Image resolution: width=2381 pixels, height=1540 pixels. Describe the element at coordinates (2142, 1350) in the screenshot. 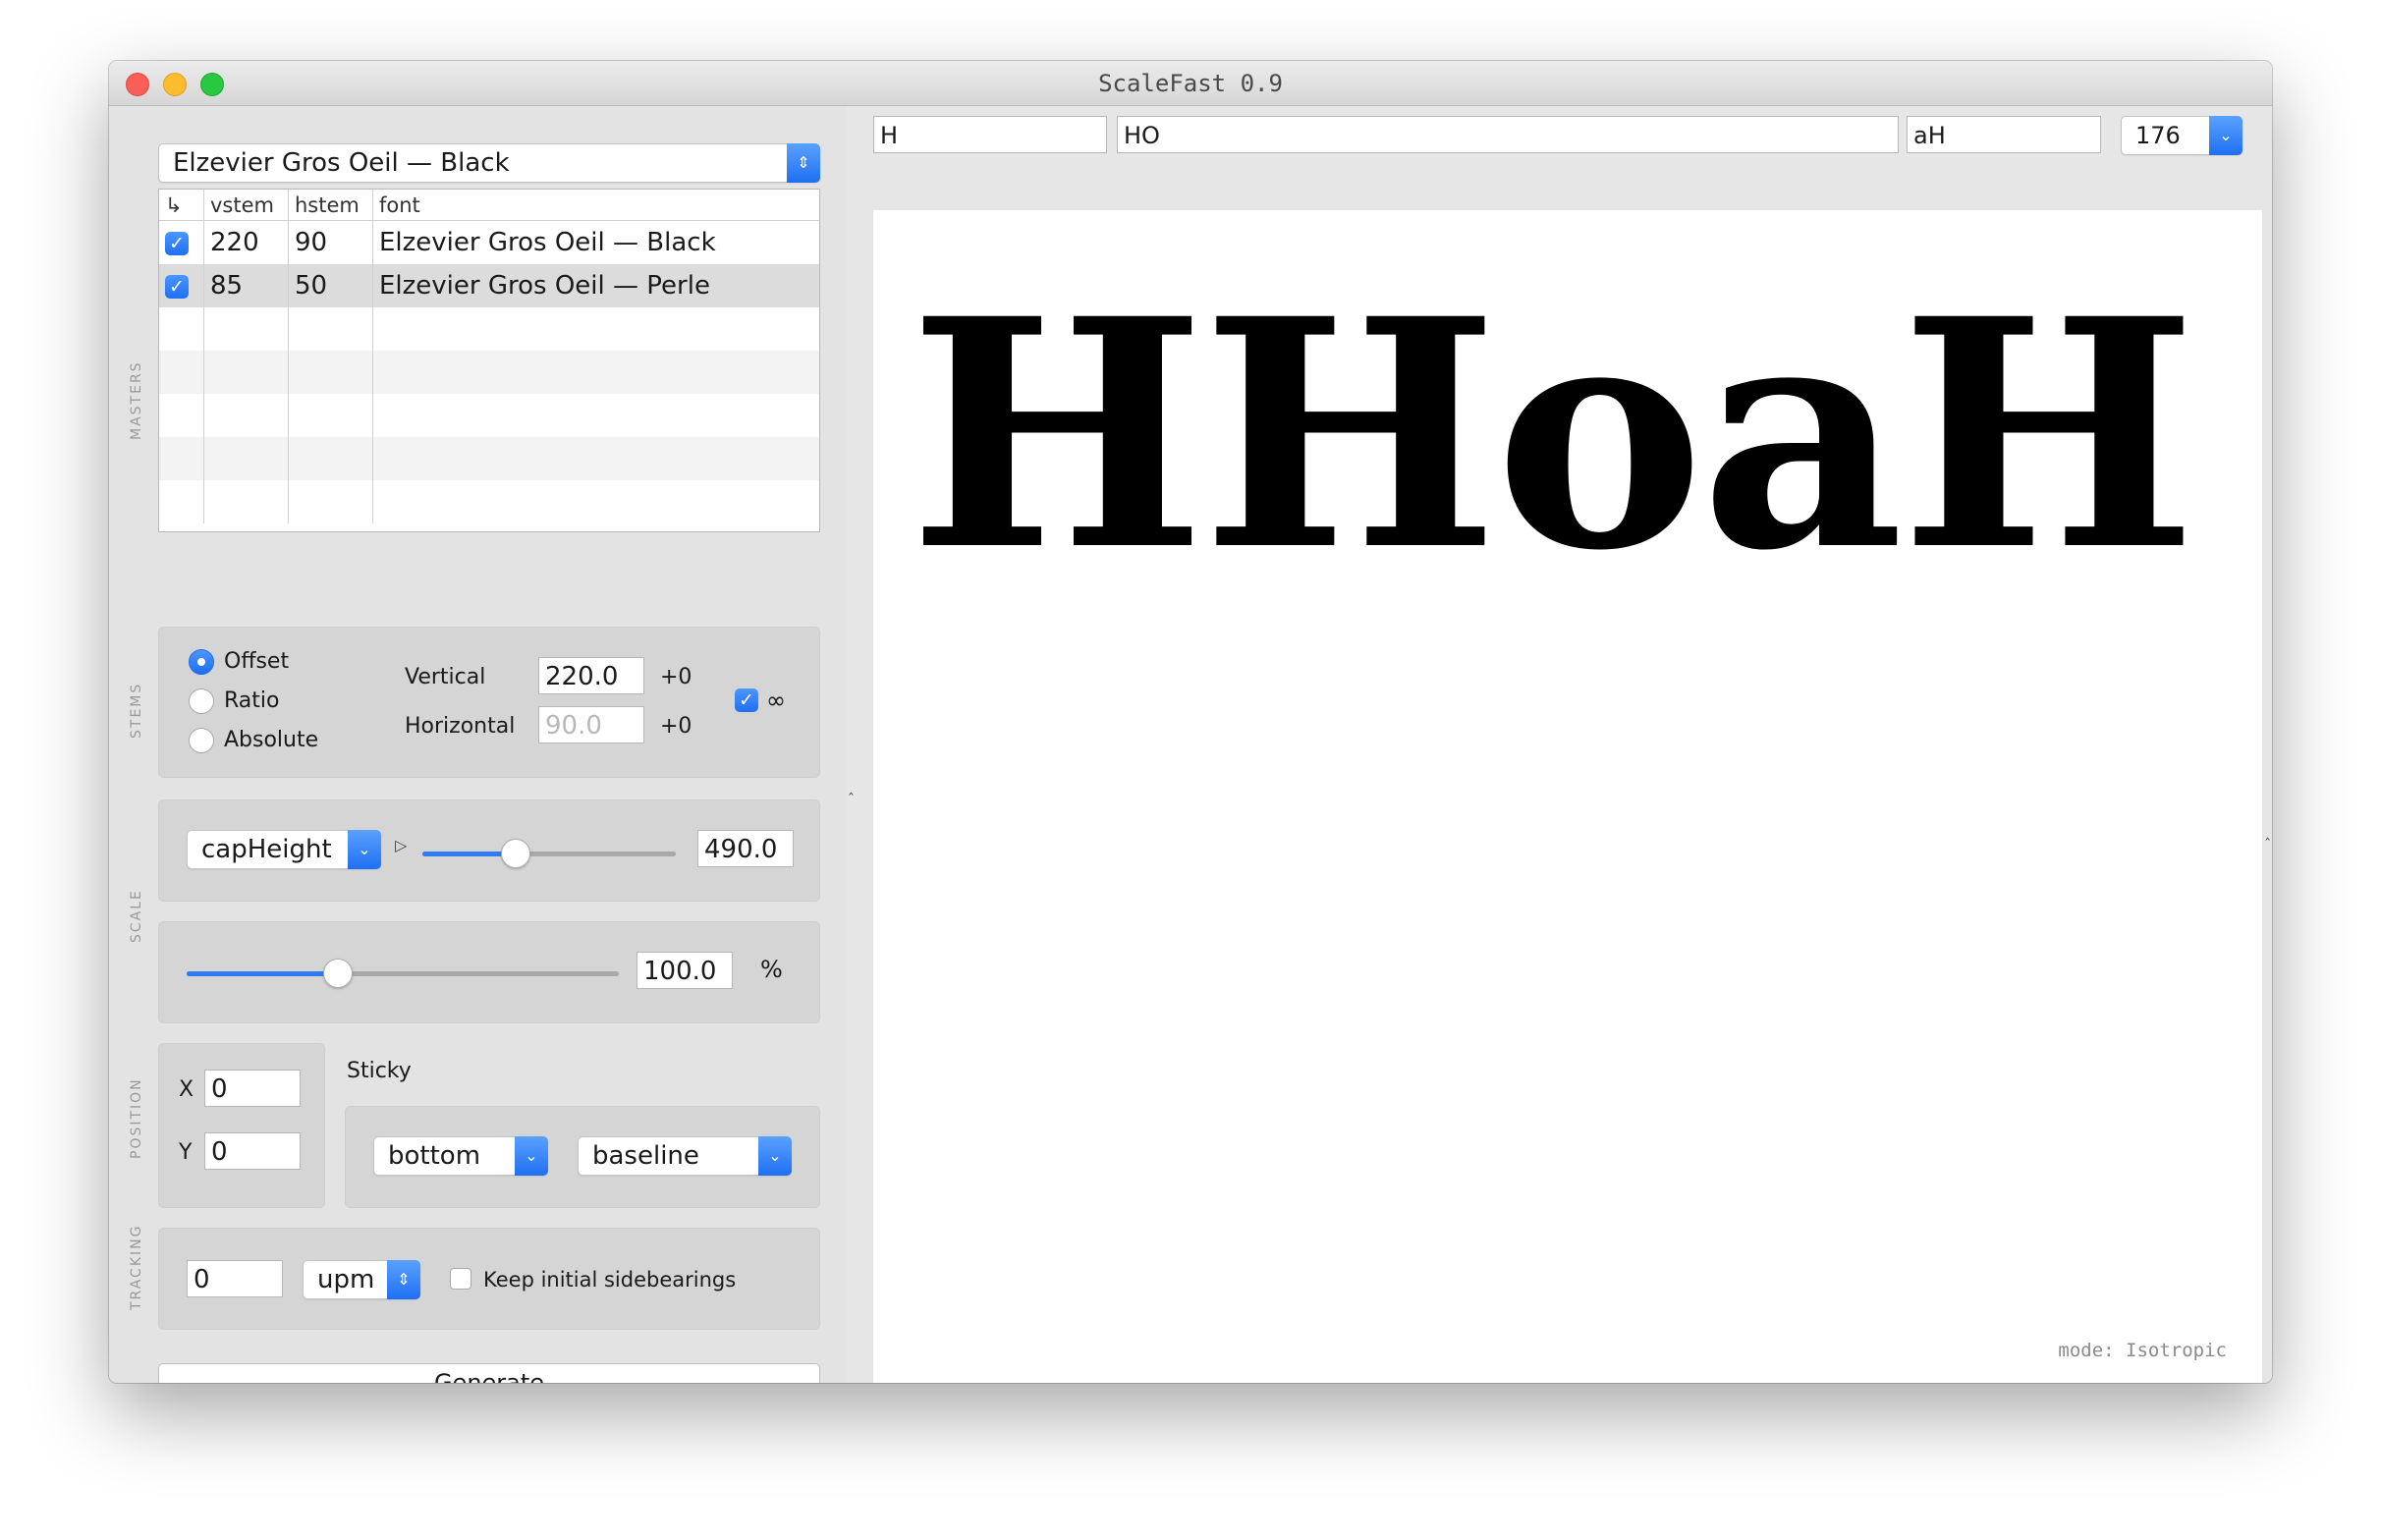

I see `scaling-mode-label: mode: Isotropic` at that location.